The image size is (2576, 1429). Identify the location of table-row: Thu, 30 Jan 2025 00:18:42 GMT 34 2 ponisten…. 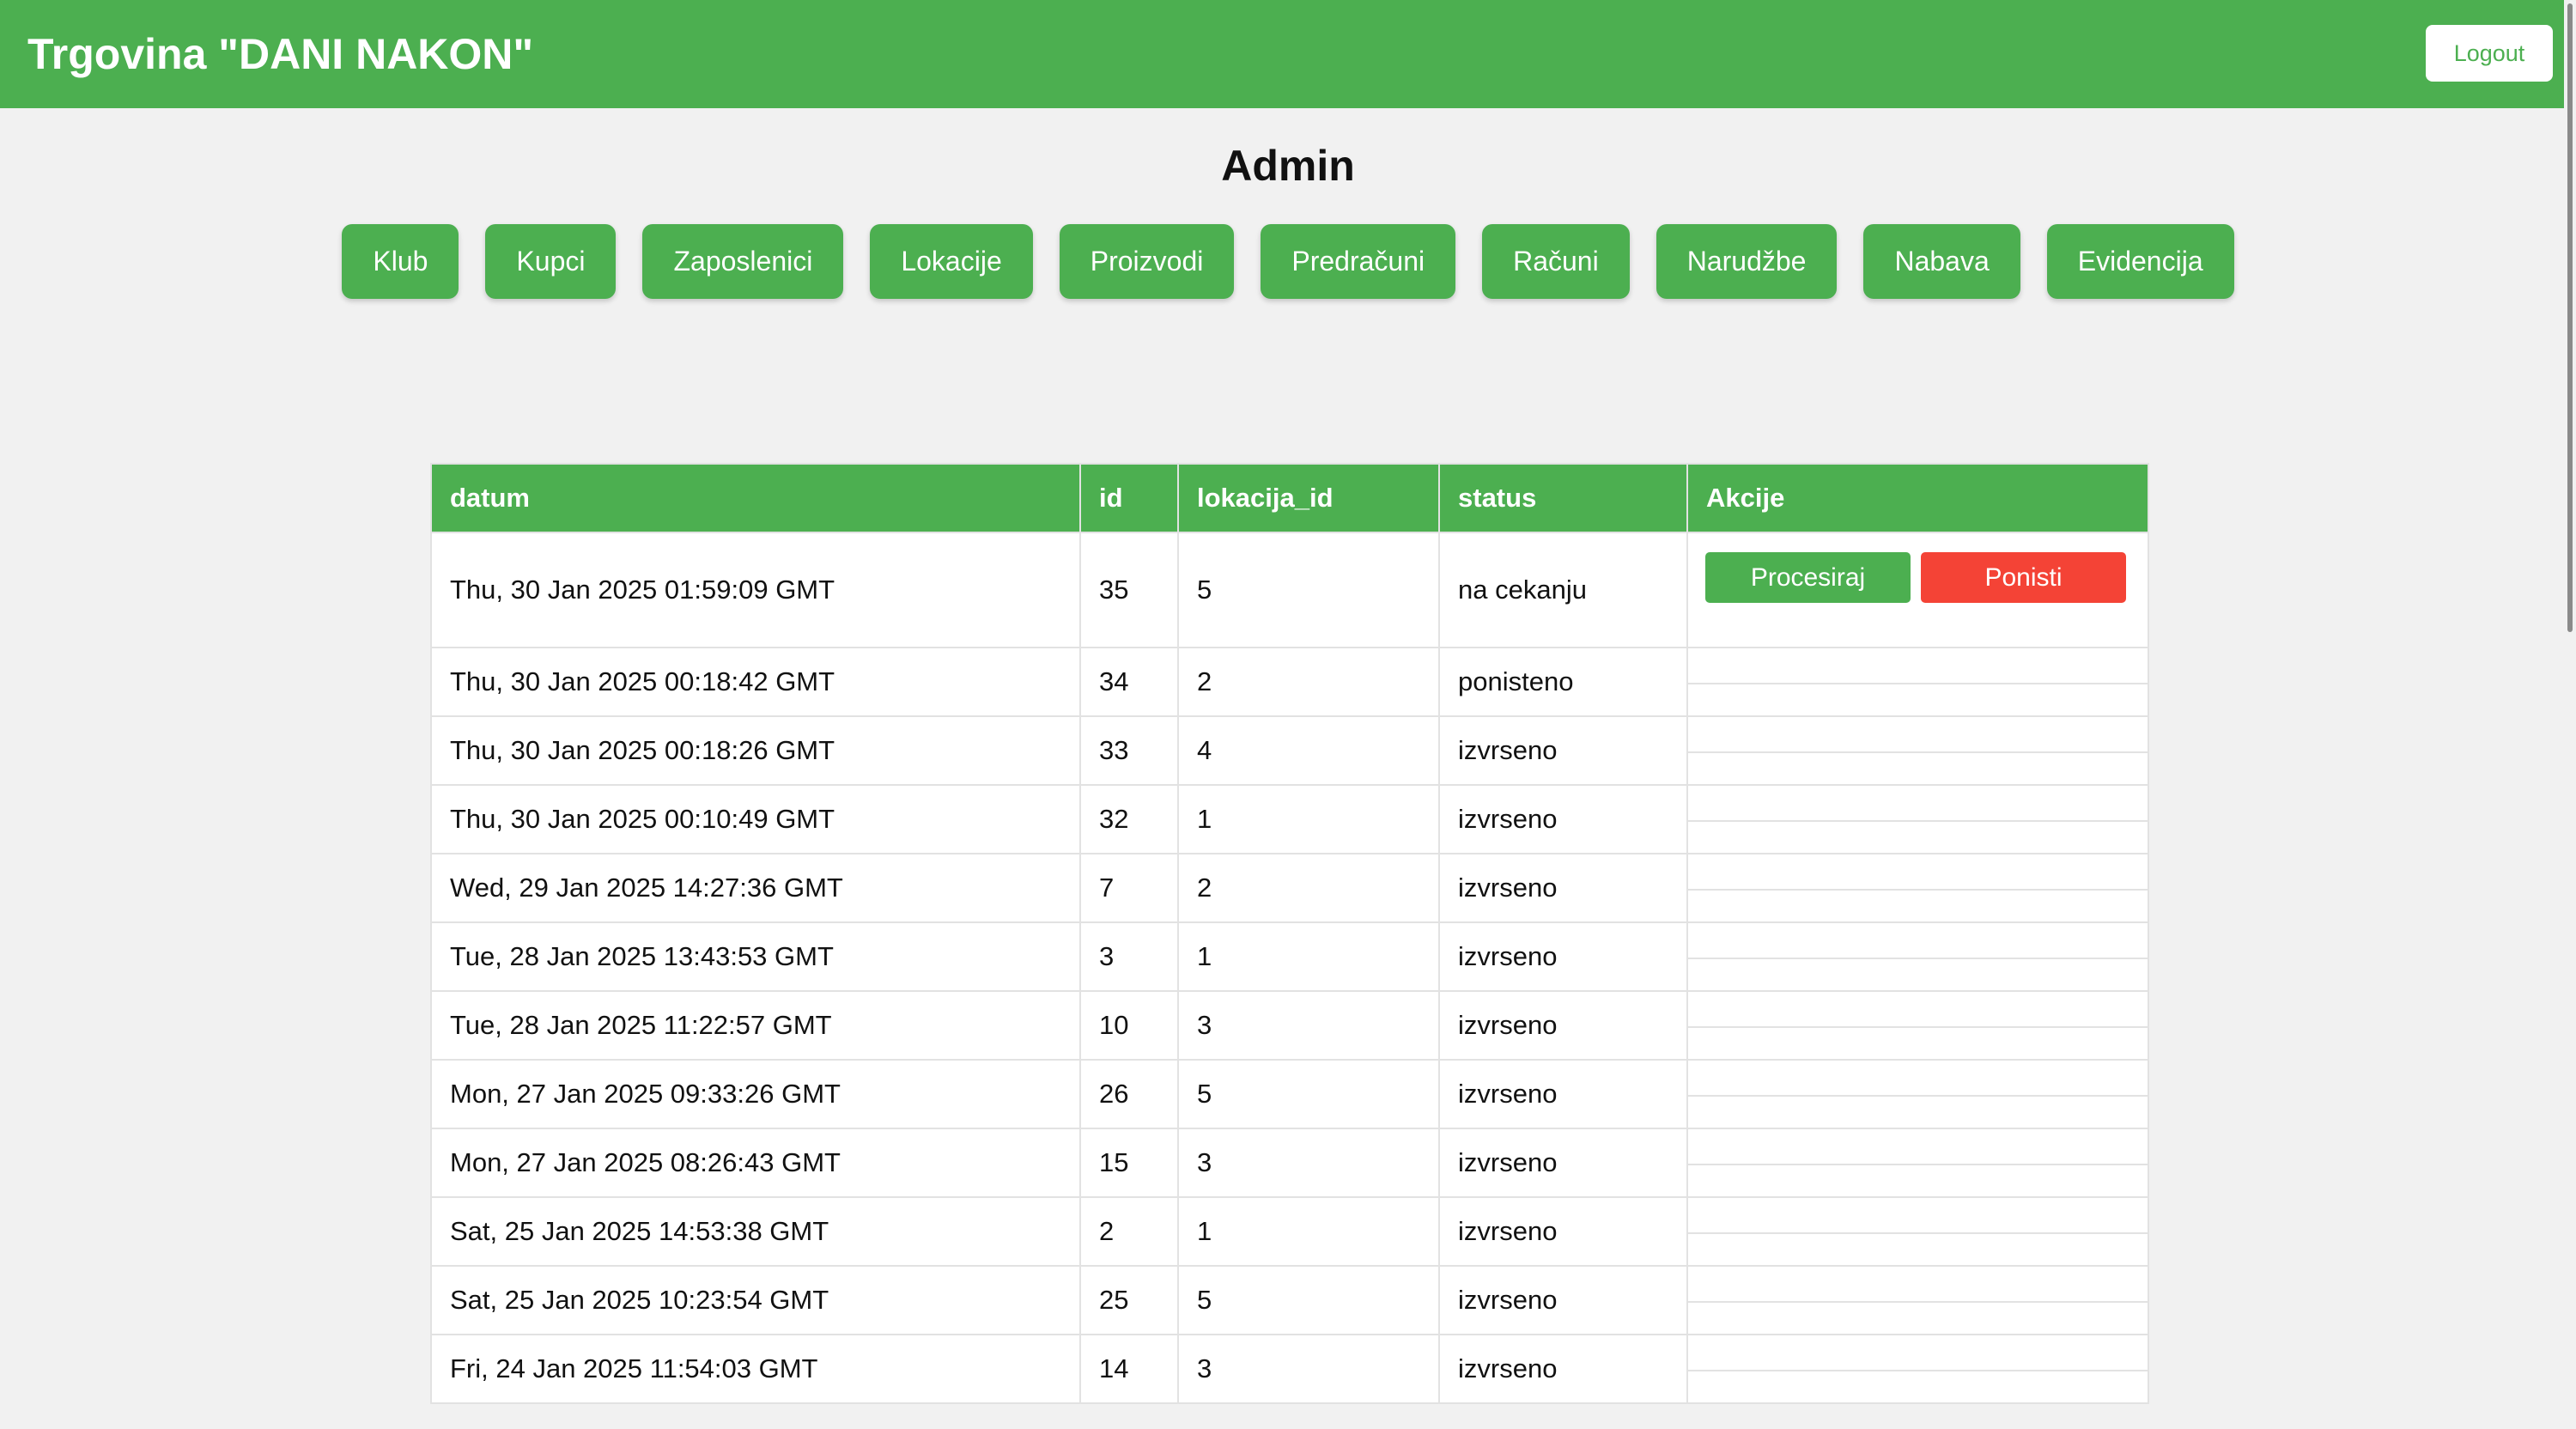
(1290, 682).